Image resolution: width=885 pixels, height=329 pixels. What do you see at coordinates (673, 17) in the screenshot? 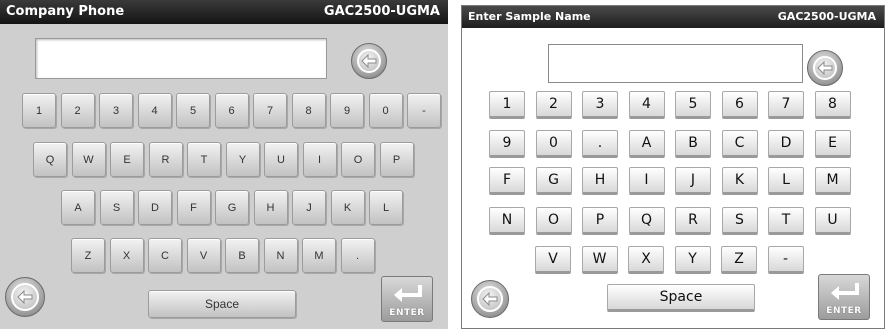
I see `title-bar: Enter Sample Name GAC2500-UGMA` at bounding box center [673, 17].